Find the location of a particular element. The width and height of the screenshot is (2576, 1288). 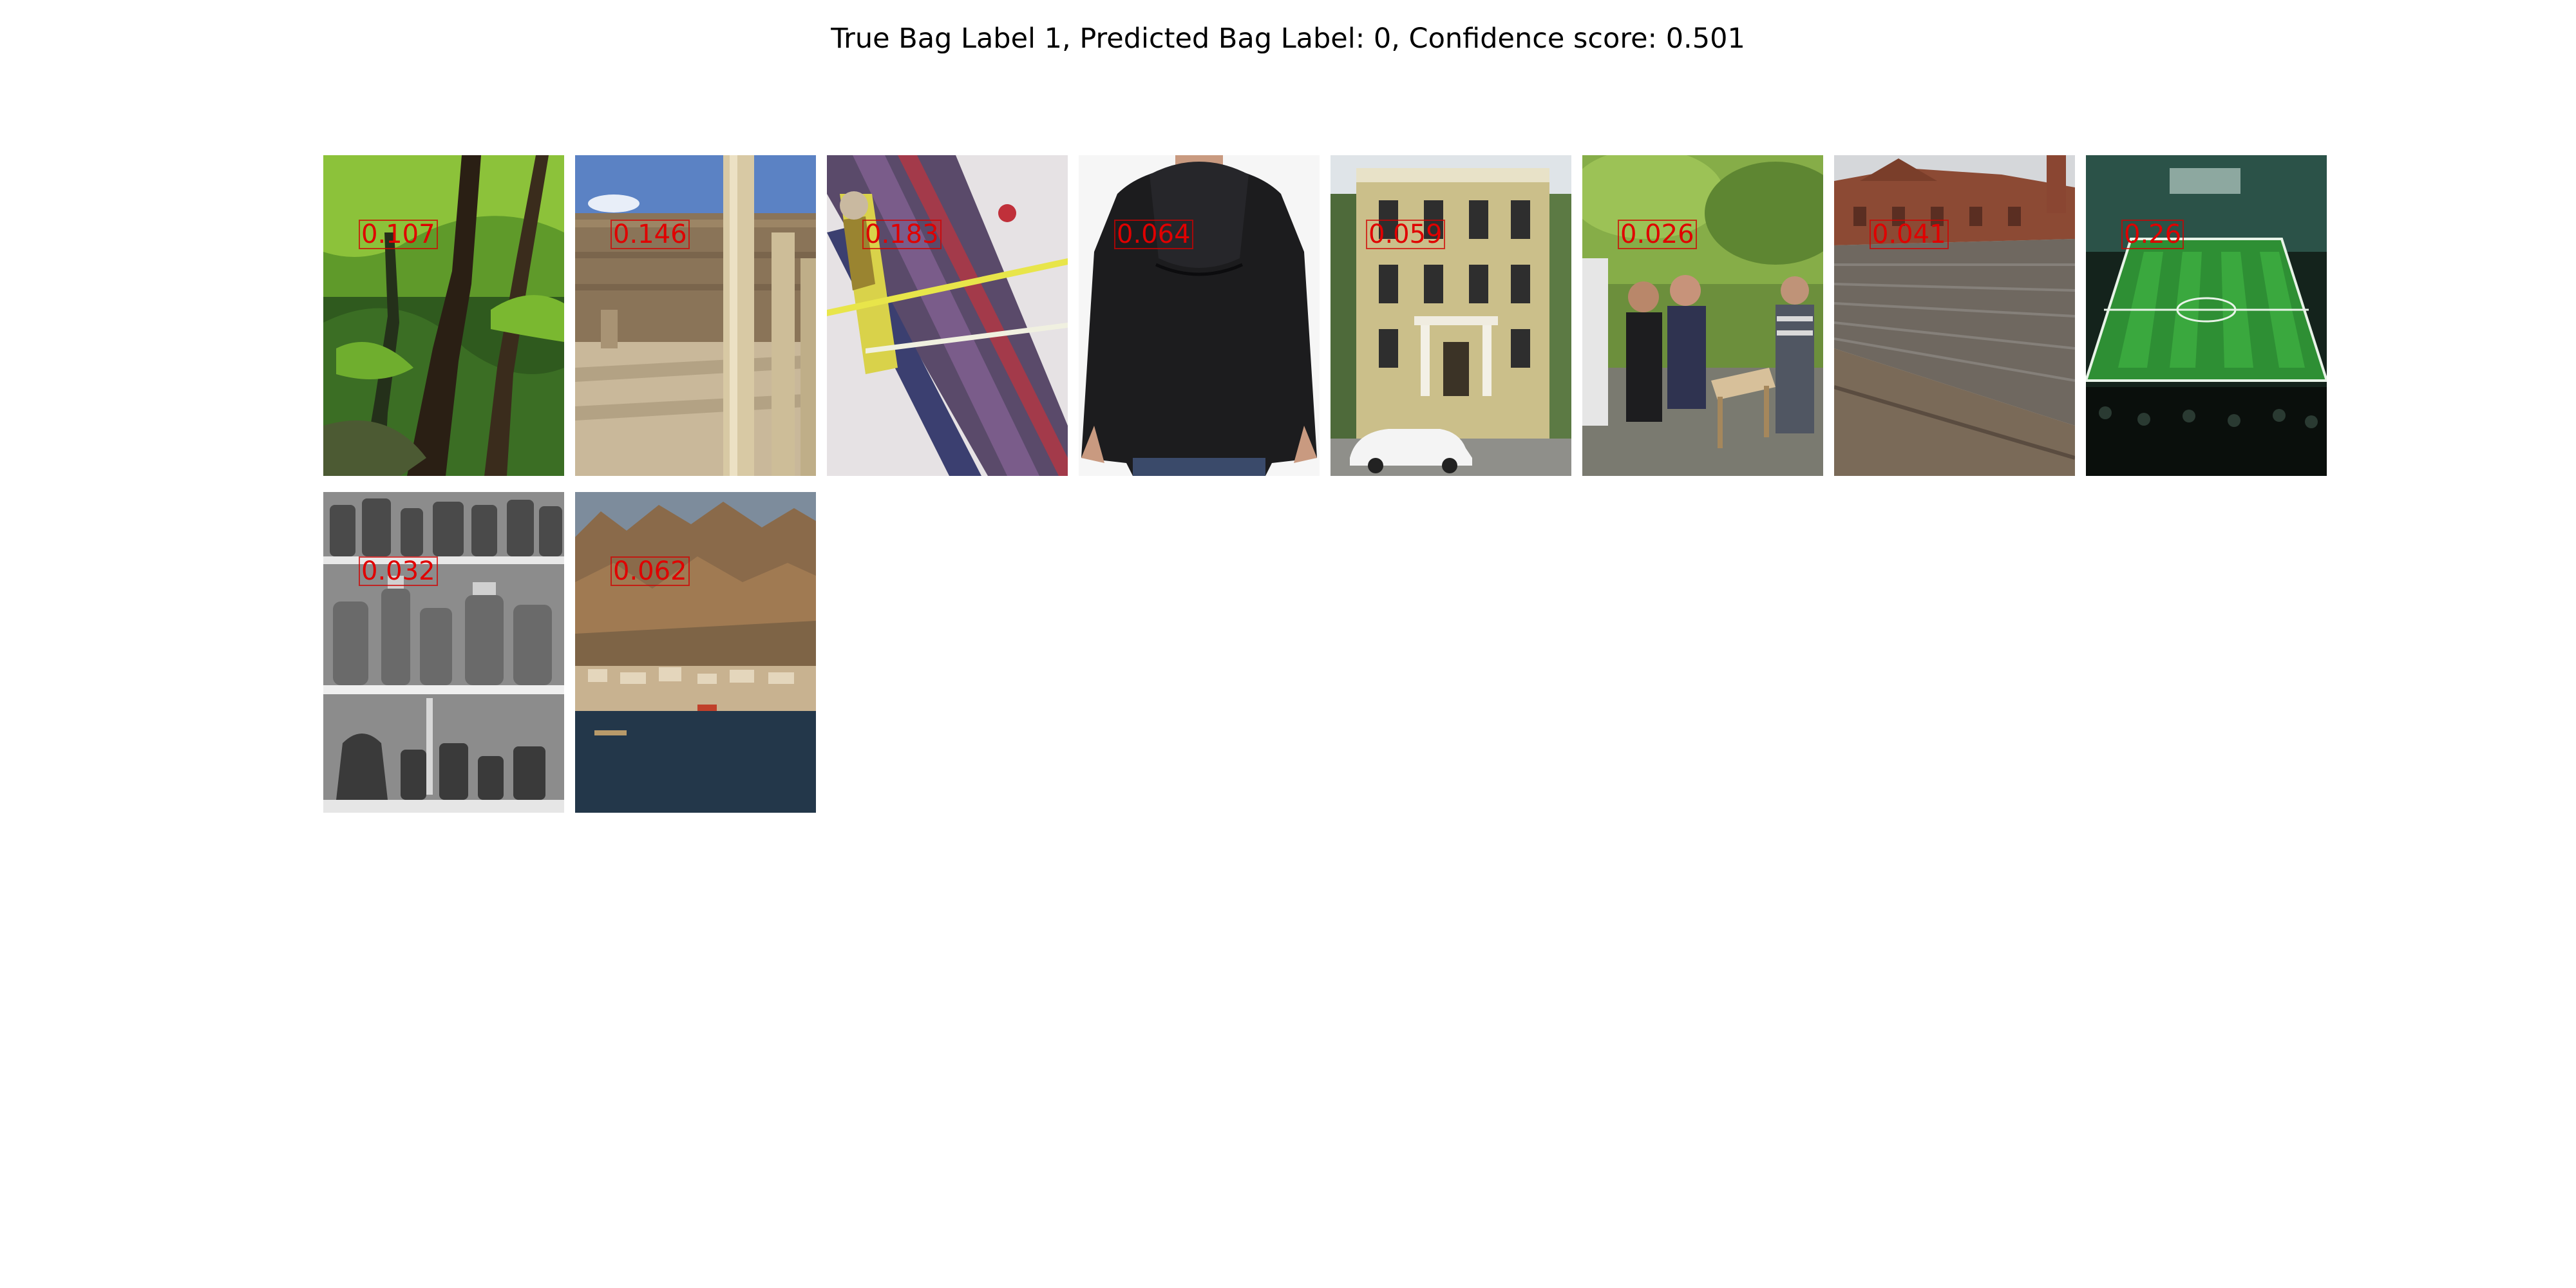

instance-image-1: 0.107 is located at coordinates (444, 315).